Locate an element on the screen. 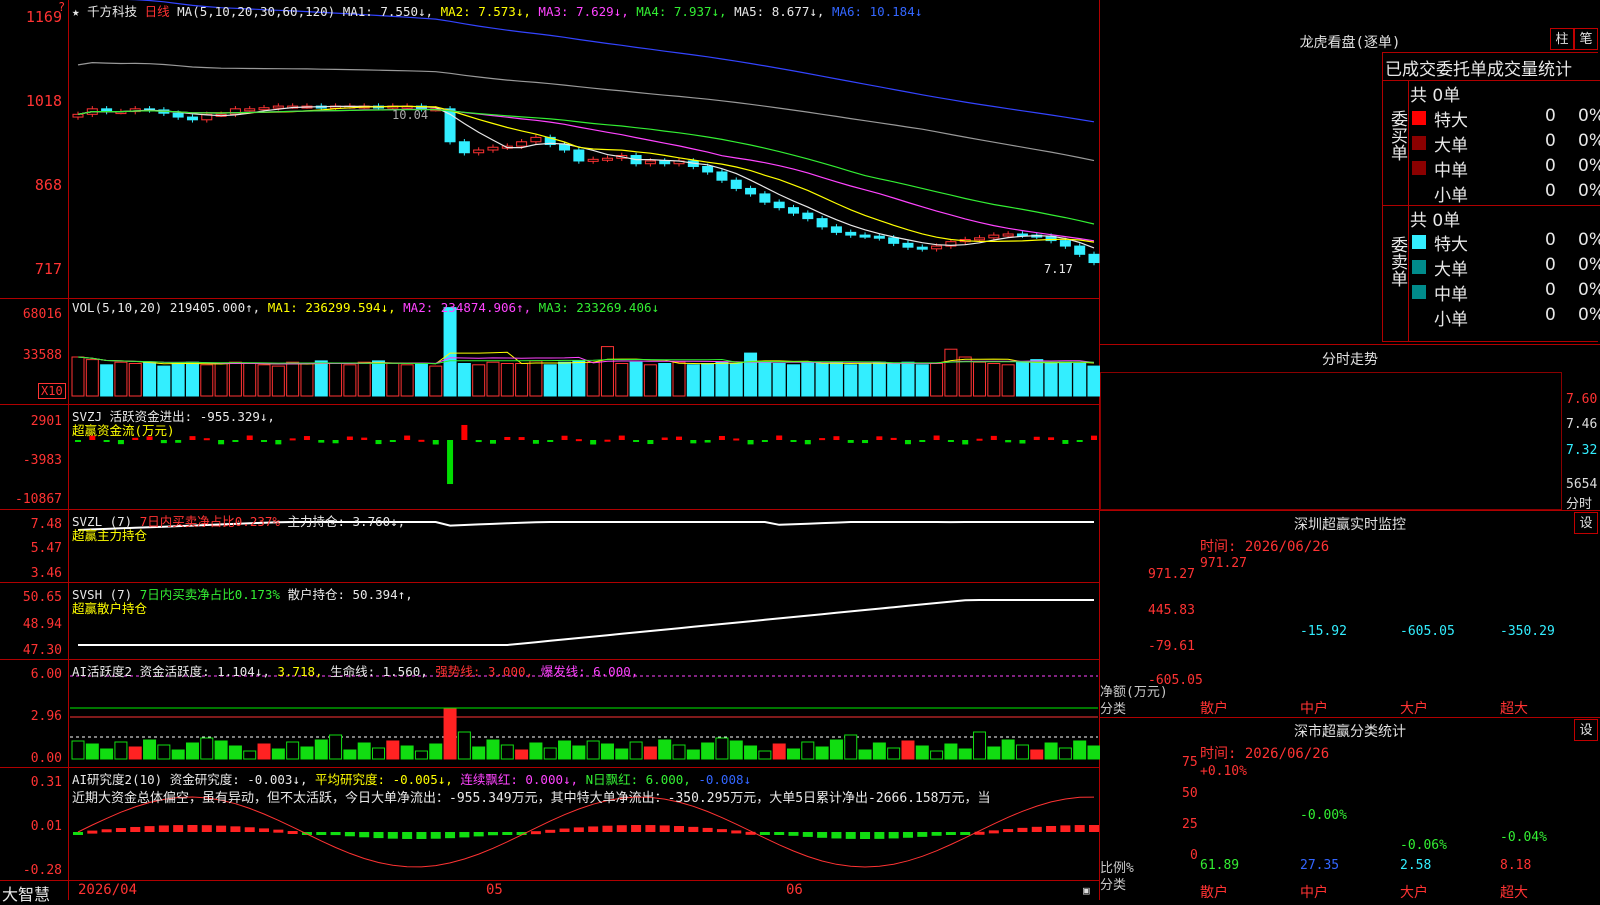 The height and width of the screenshot is (905, 1600). star-icon: ★ is located at coordinates (76, 11).